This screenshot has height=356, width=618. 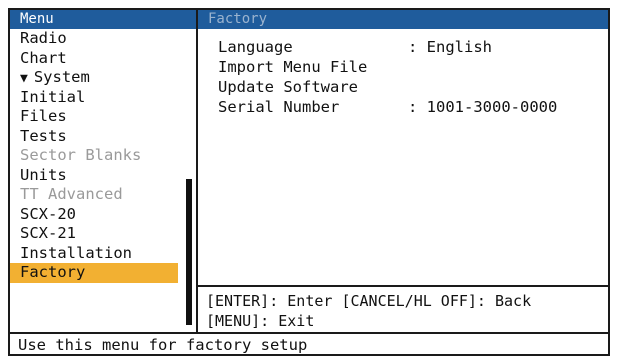 I want to click on detail-title: Factory, so click(x=403, y=19).